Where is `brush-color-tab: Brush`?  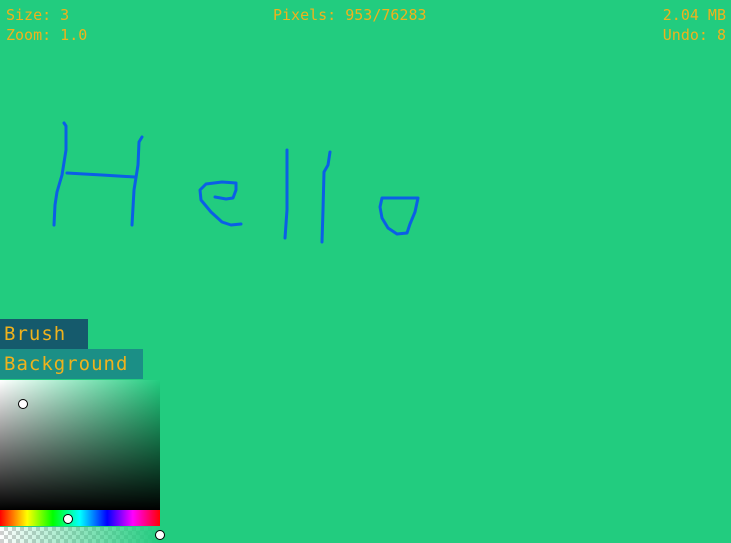
brush-color-tab: Brush is located at coordinates (44, 334).